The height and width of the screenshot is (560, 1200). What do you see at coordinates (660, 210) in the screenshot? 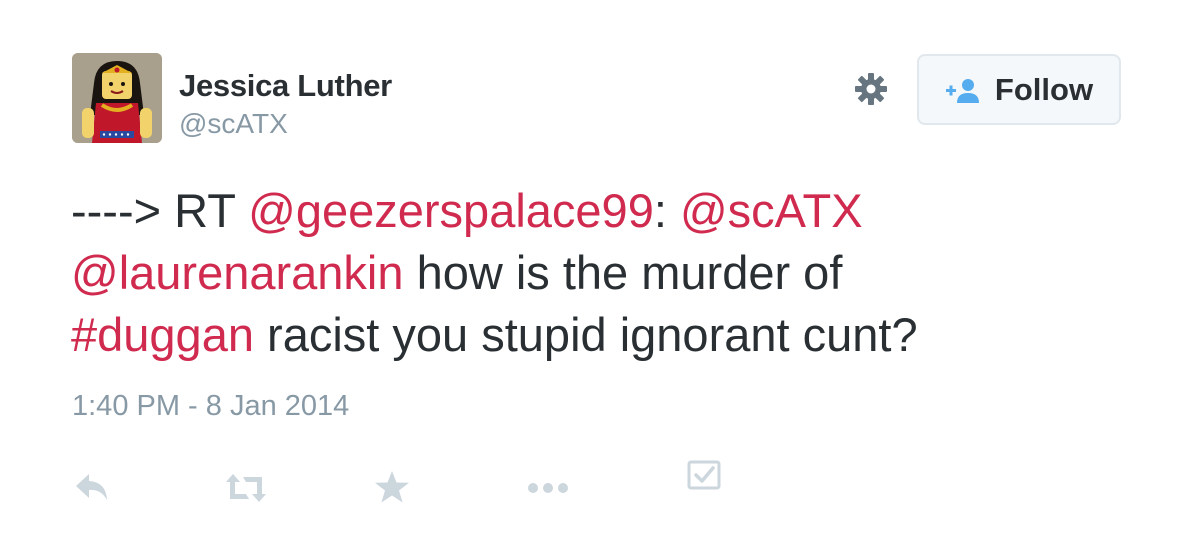
I see `tweet-colon: :` at bounding box center [660, 210].